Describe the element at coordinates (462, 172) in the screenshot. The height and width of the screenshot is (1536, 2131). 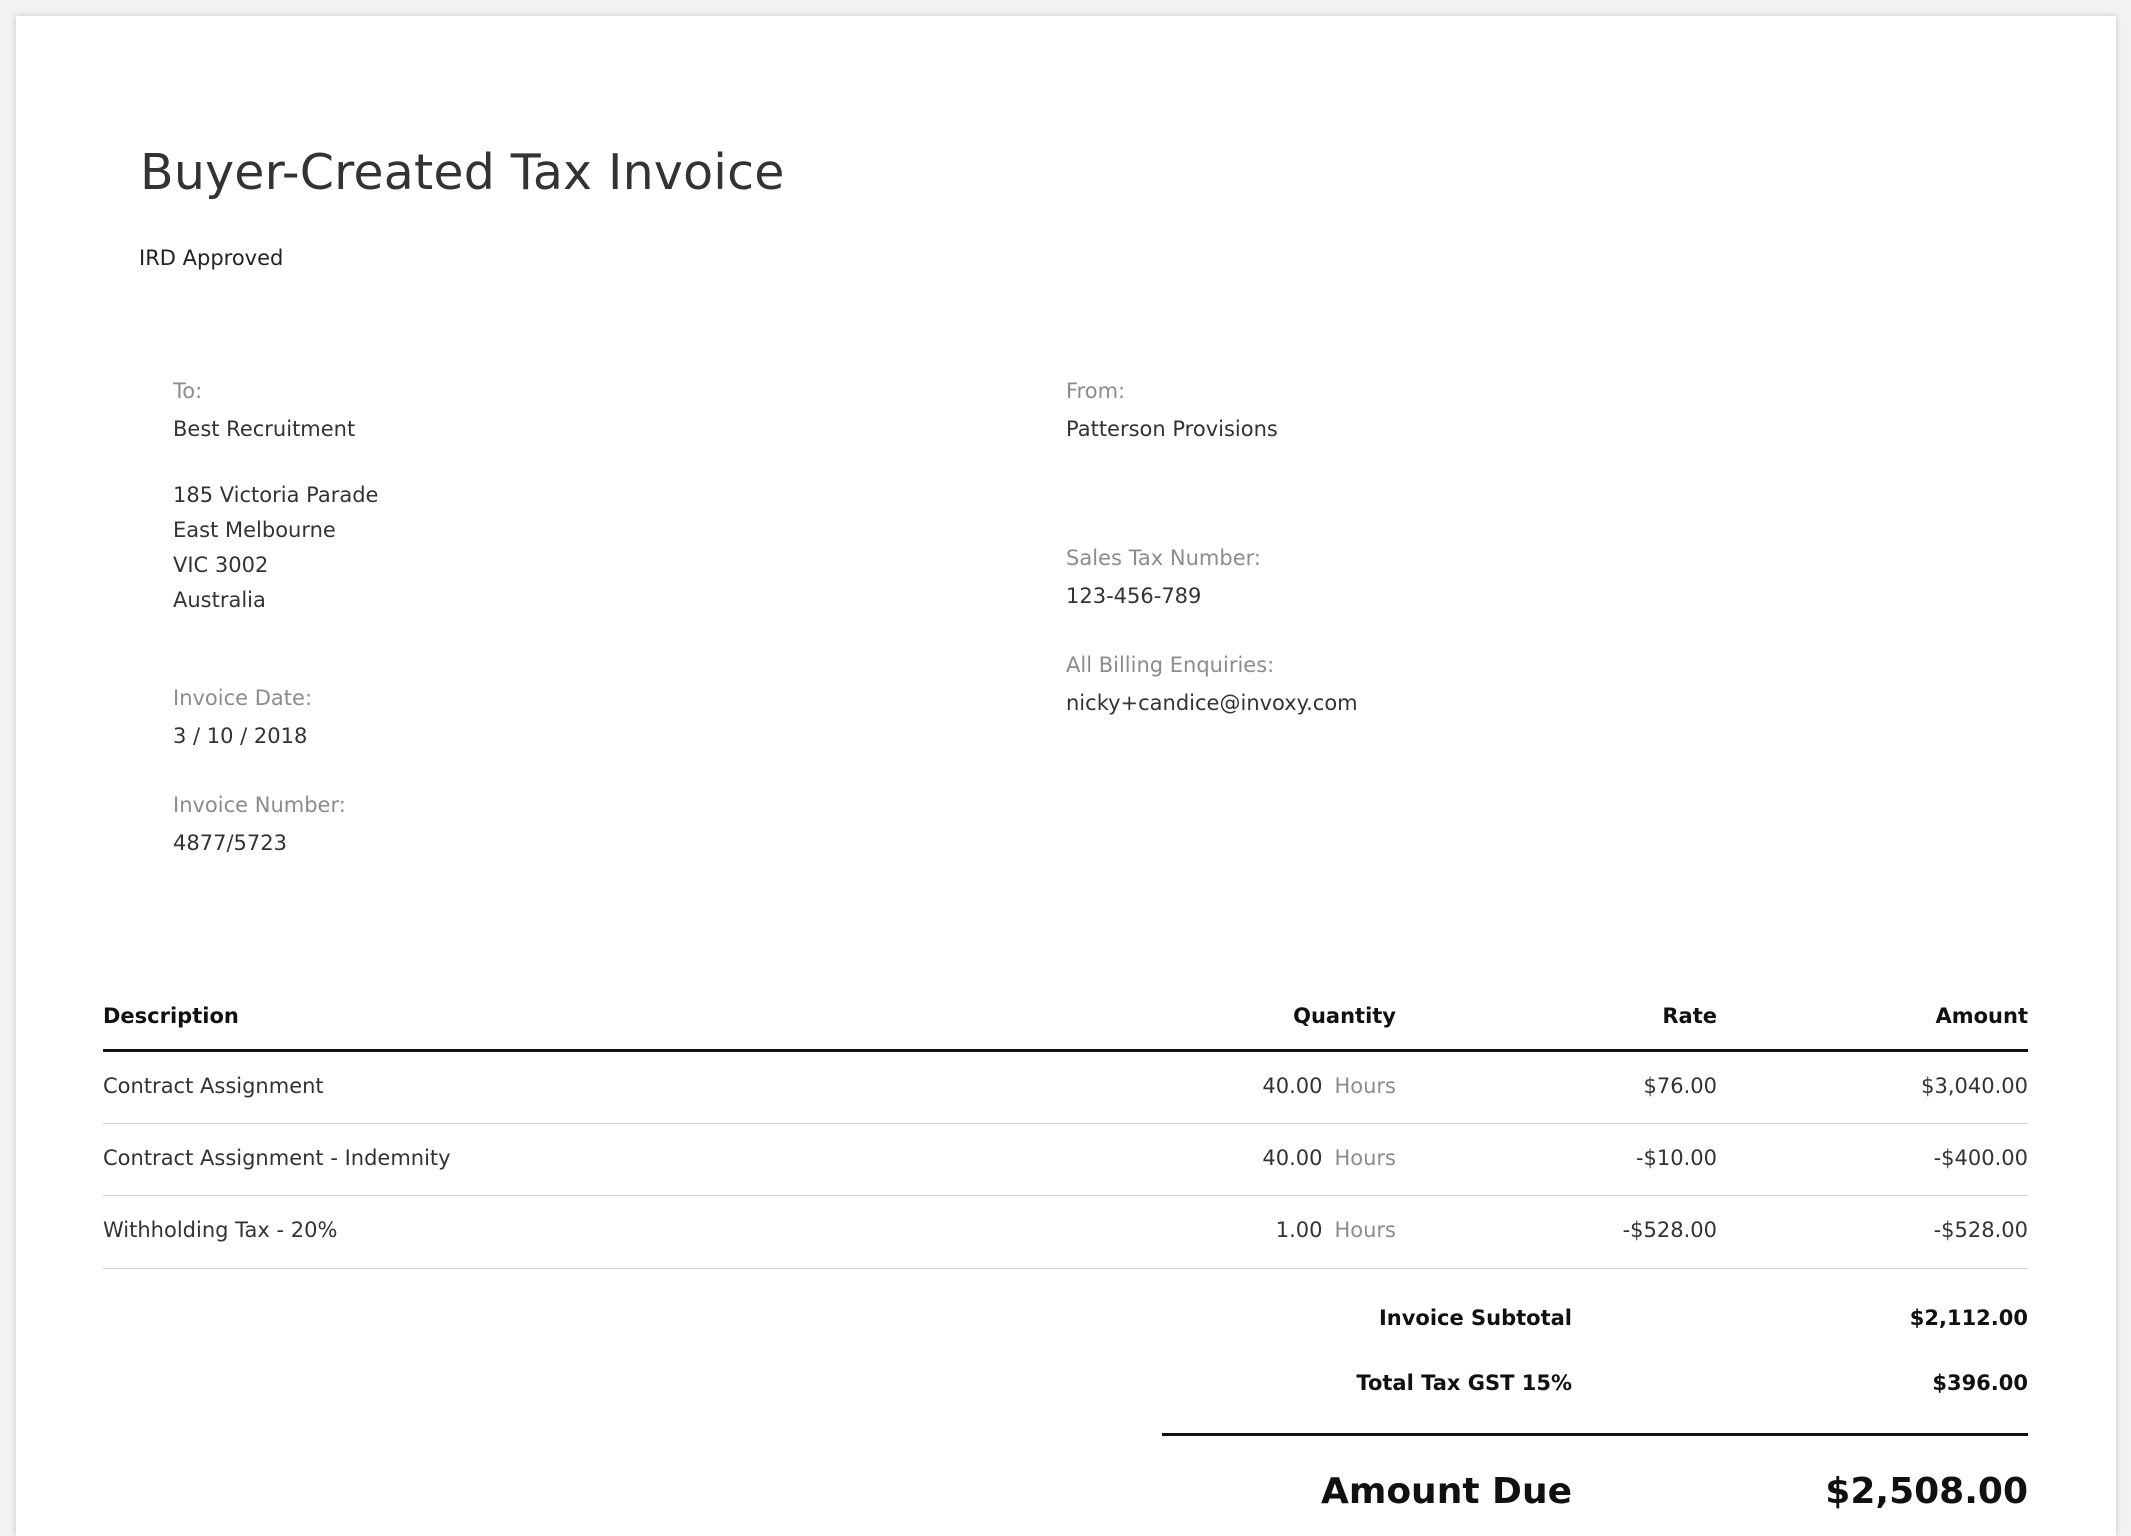
I see `invoice-title: Buyer-Created Tax Invoice` at that location.